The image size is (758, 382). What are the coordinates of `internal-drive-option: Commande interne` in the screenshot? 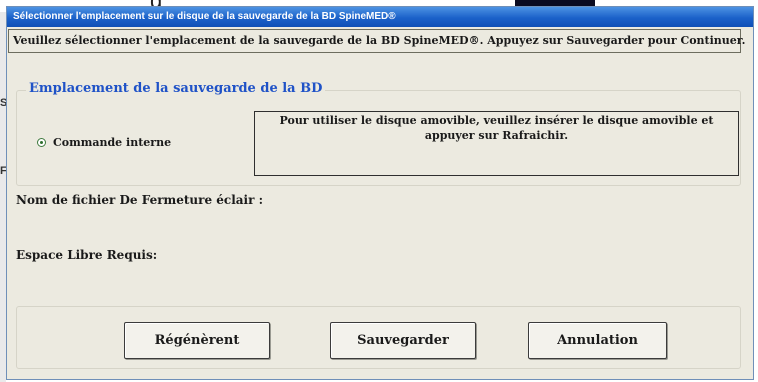 It's located at (104, 142).